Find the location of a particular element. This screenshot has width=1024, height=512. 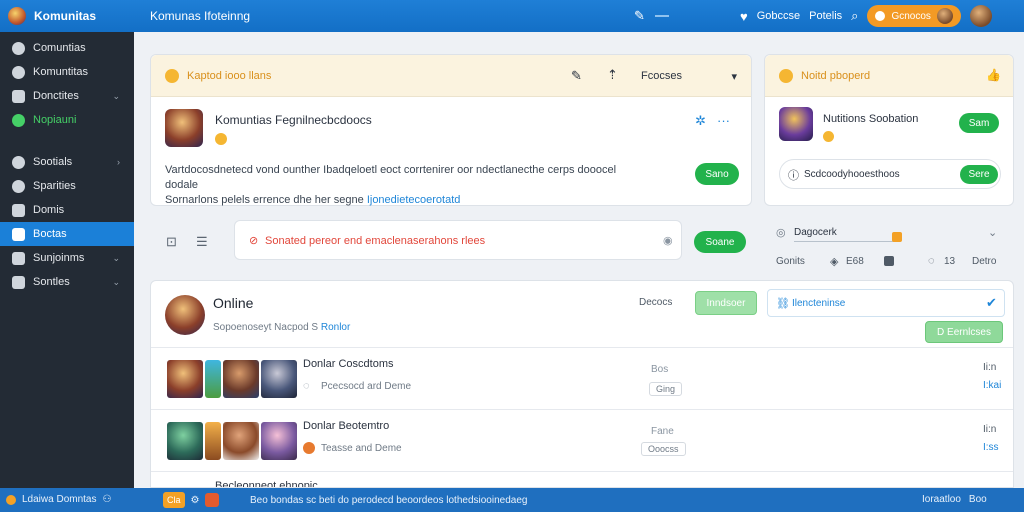

thumbs-up-icon: 👍 is located at coordinates (993, 75).